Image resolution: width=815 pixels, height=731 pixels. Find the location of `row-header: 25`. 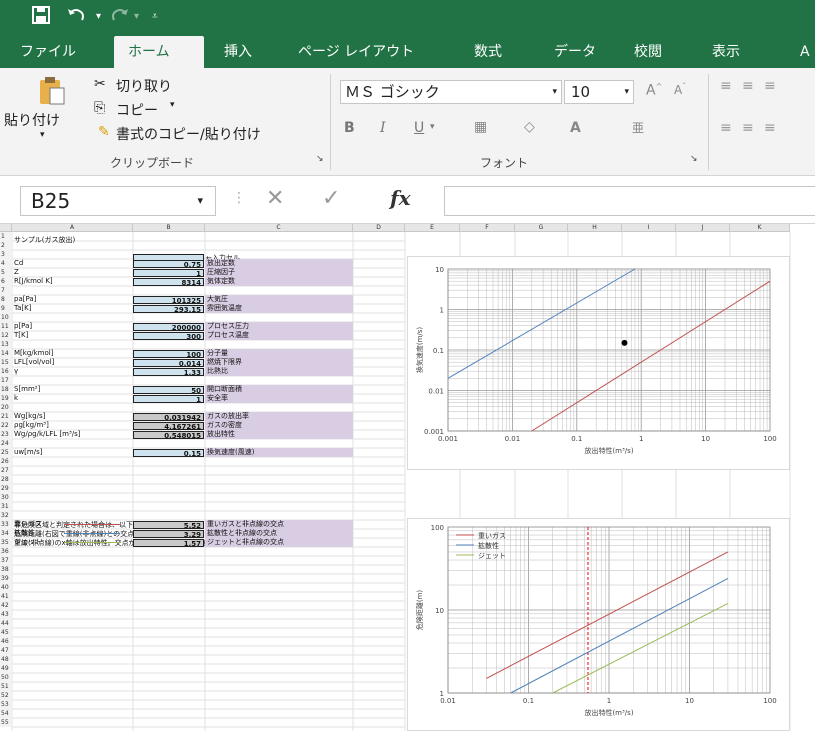

row-header: 25 is located at coordinates (6, 452).